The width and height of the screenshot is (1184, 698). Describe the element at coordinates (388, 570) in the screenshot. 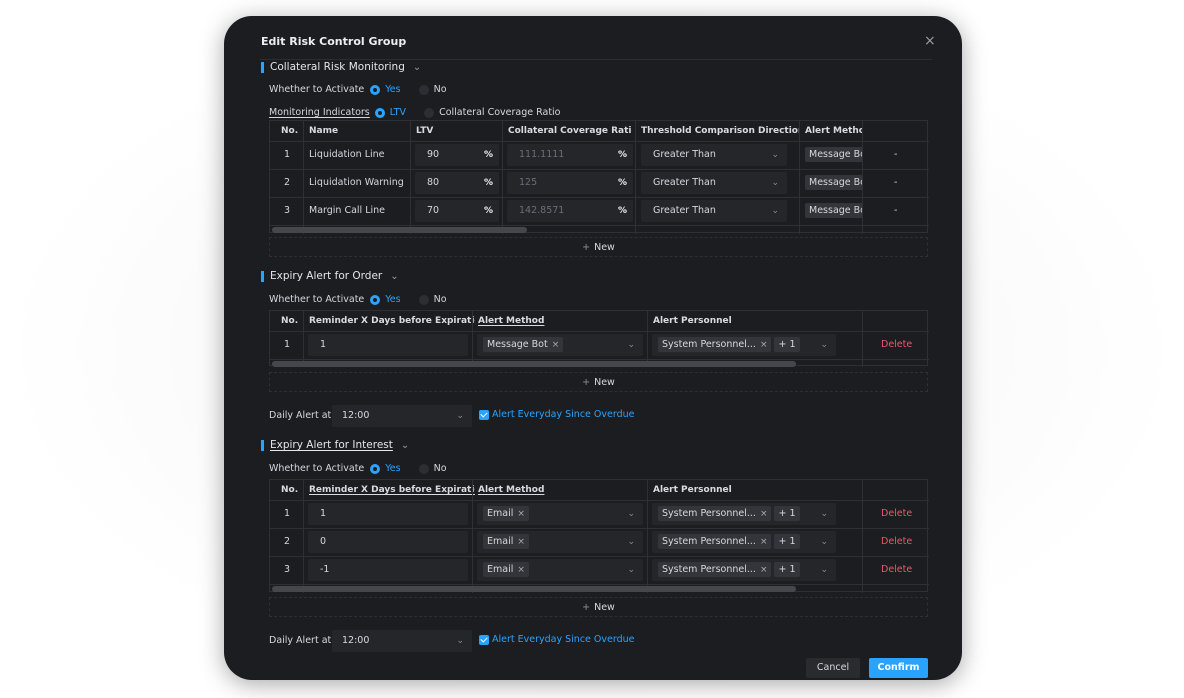

I see `days-input: -1` at that location.